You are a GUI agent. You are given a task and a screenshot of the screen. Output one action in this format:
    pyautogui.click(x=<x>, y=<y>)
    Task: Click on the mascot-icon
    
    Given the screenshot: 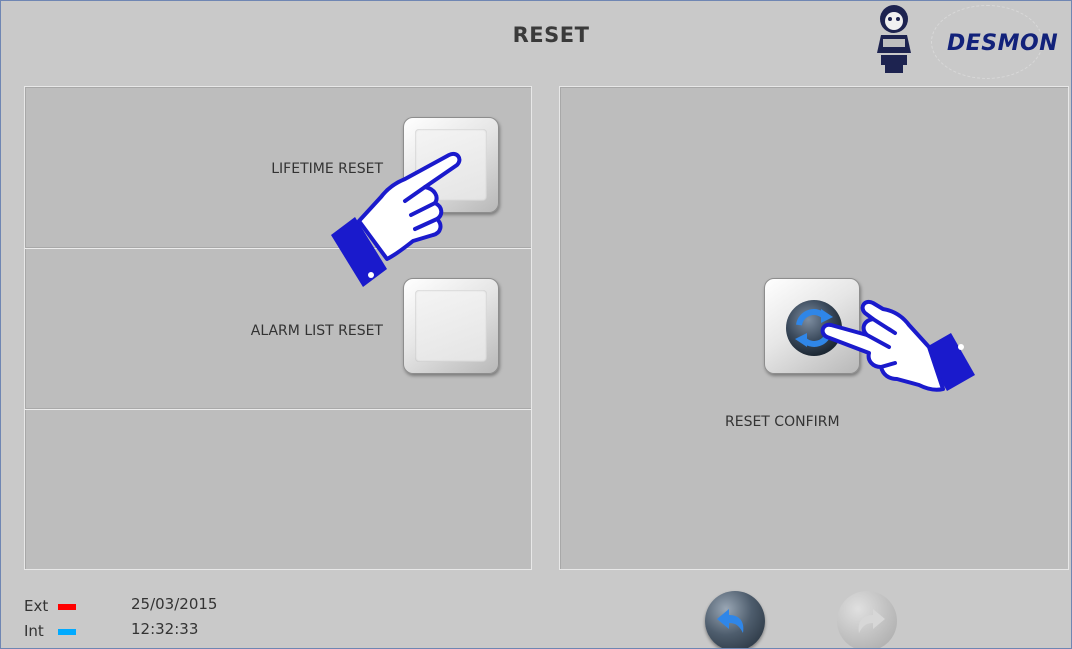 What is the action you would take?
    pyautogui.click(x=894, y=39)
    